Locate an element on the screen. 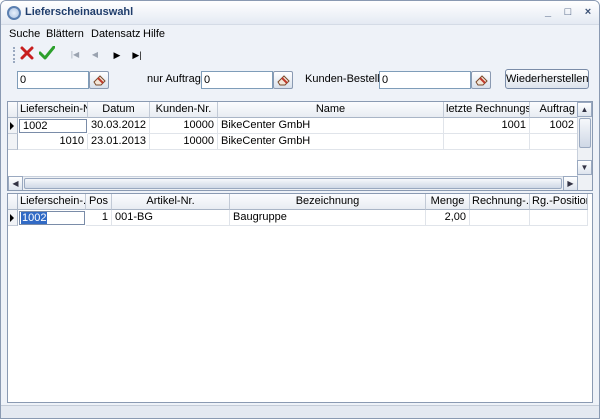  top-grid-vertical-scrollbar: ▲ ▼ is located at coordinates (584, 139).